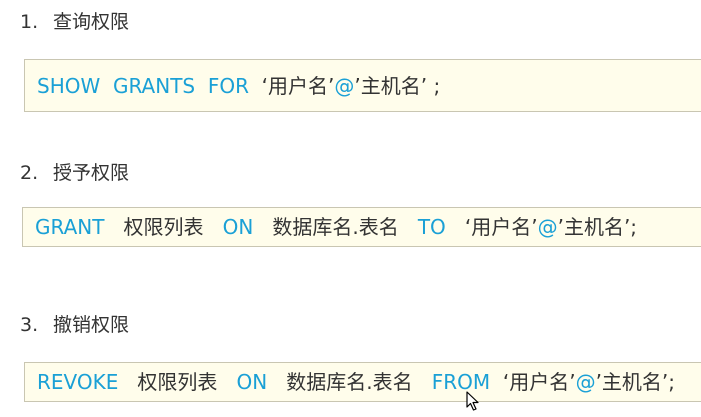 The image size is (701, 417). What do you see at coordinates (29, 325) in the screenshot?
I see `section-number: 3.` at bounding box center [29, 325].